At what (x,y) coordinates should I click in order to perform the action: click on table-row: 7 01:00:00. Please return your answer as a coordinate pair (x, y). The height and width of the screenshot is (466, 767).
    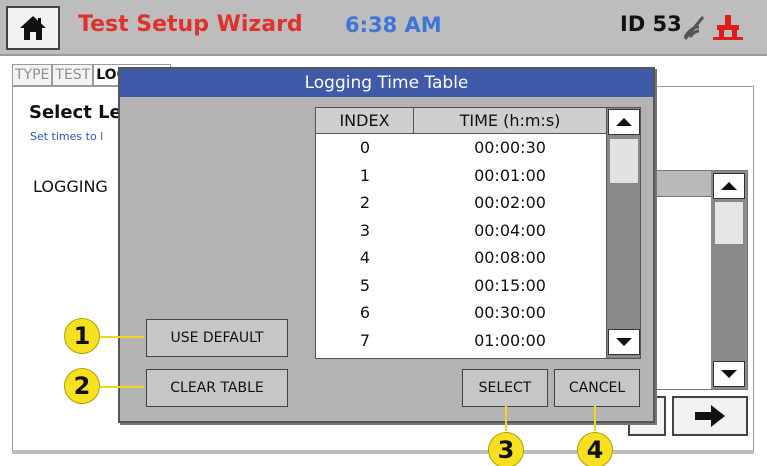
    Looking at the image, I should click on (461, 341).